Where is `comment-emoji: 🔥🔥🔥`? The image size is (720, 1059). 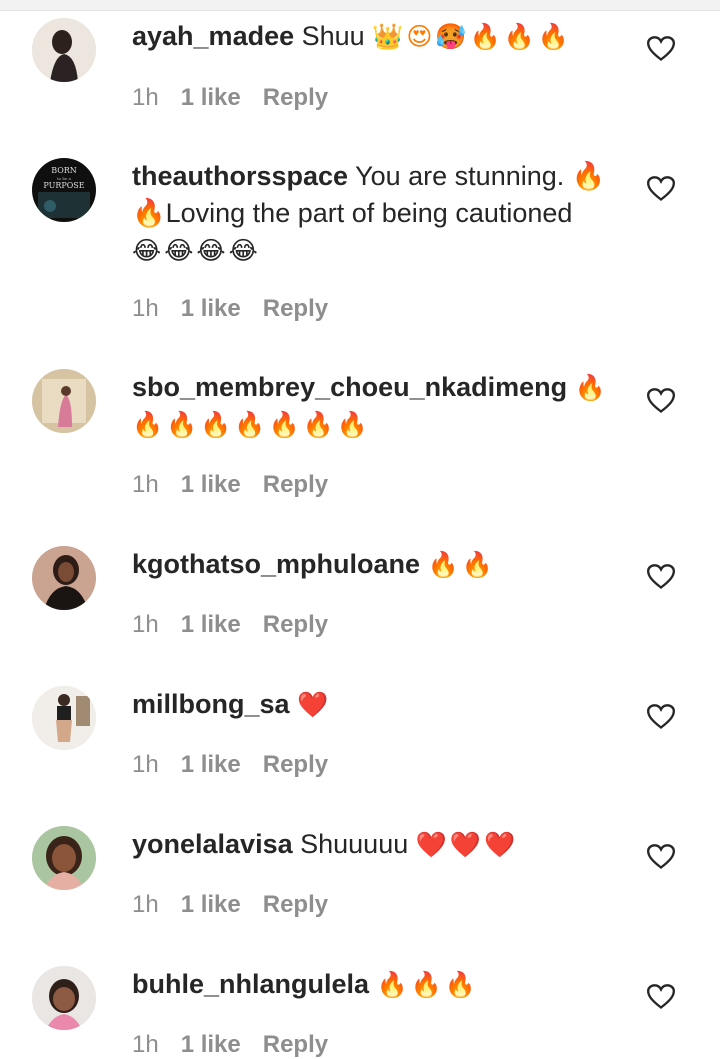 comment-emoji: 🔥🔥🔥 is located at coordinates (427, 984).